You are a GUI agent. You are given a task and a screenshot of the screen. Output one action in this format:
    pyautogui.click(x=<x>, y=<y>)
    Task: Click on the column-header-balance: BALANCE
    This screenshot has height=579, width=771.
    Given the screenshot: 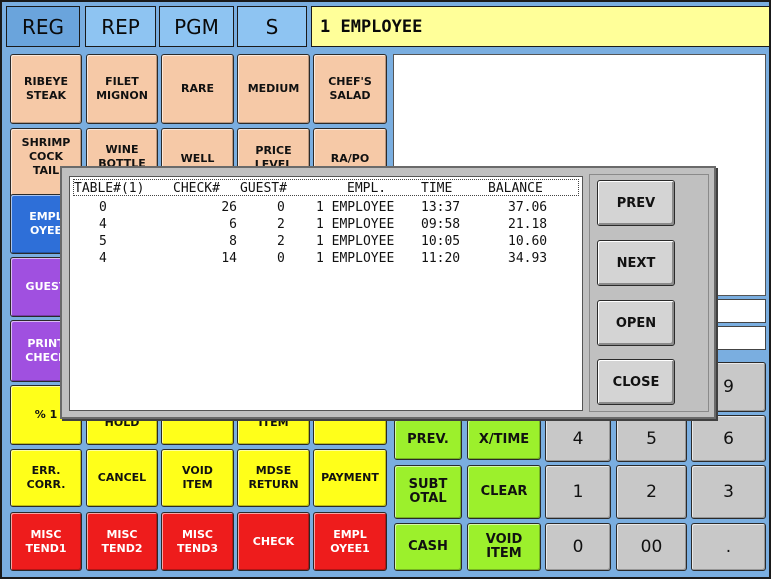 What is the action you would take?
    pyautogui.click(x=515, y=188)
    